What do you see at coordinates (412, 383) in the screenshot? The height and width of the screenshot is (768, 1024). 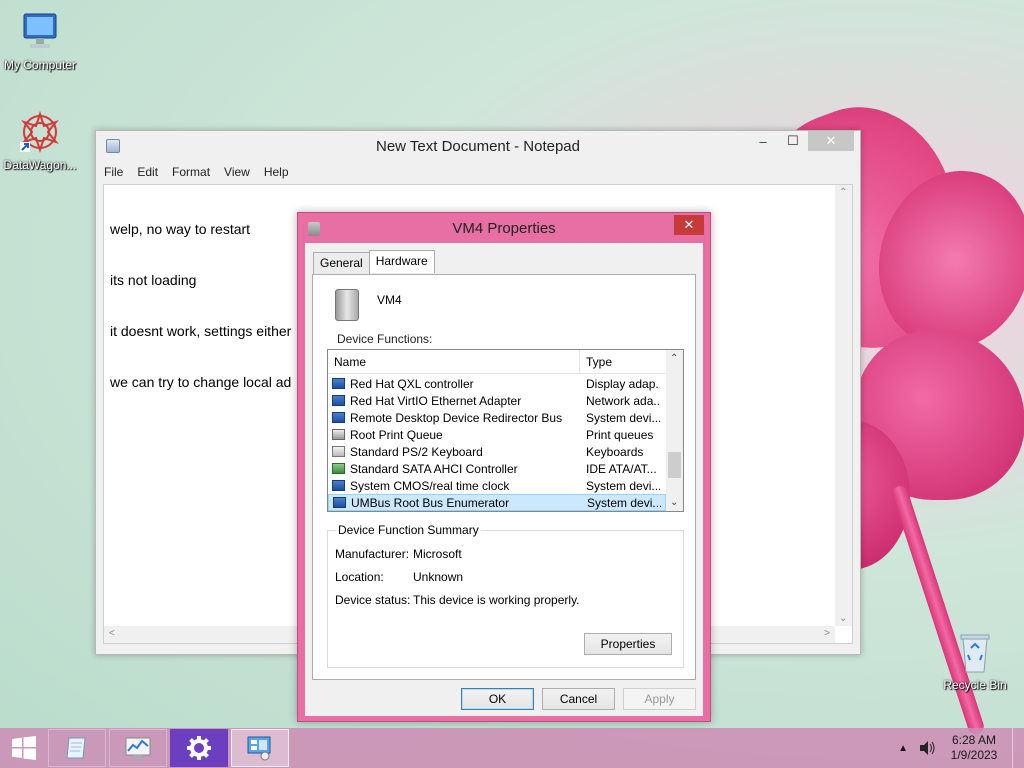 I see `row-name: Red Hat QXL controller` at bounding box center [412, 383].